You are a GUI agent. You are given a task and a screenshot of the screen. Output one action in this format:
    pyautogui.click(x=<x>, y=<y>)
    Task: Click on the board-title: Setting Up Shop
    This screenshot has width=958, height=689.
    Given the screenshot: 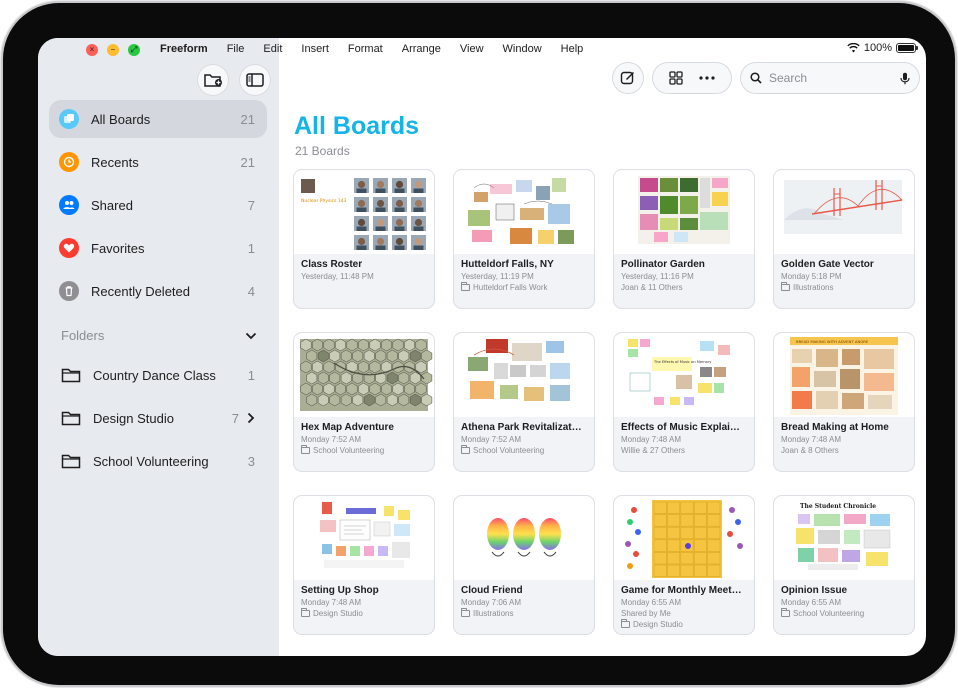 What is the action you would take?
    pyautogui.click(x=340, y=590)
    